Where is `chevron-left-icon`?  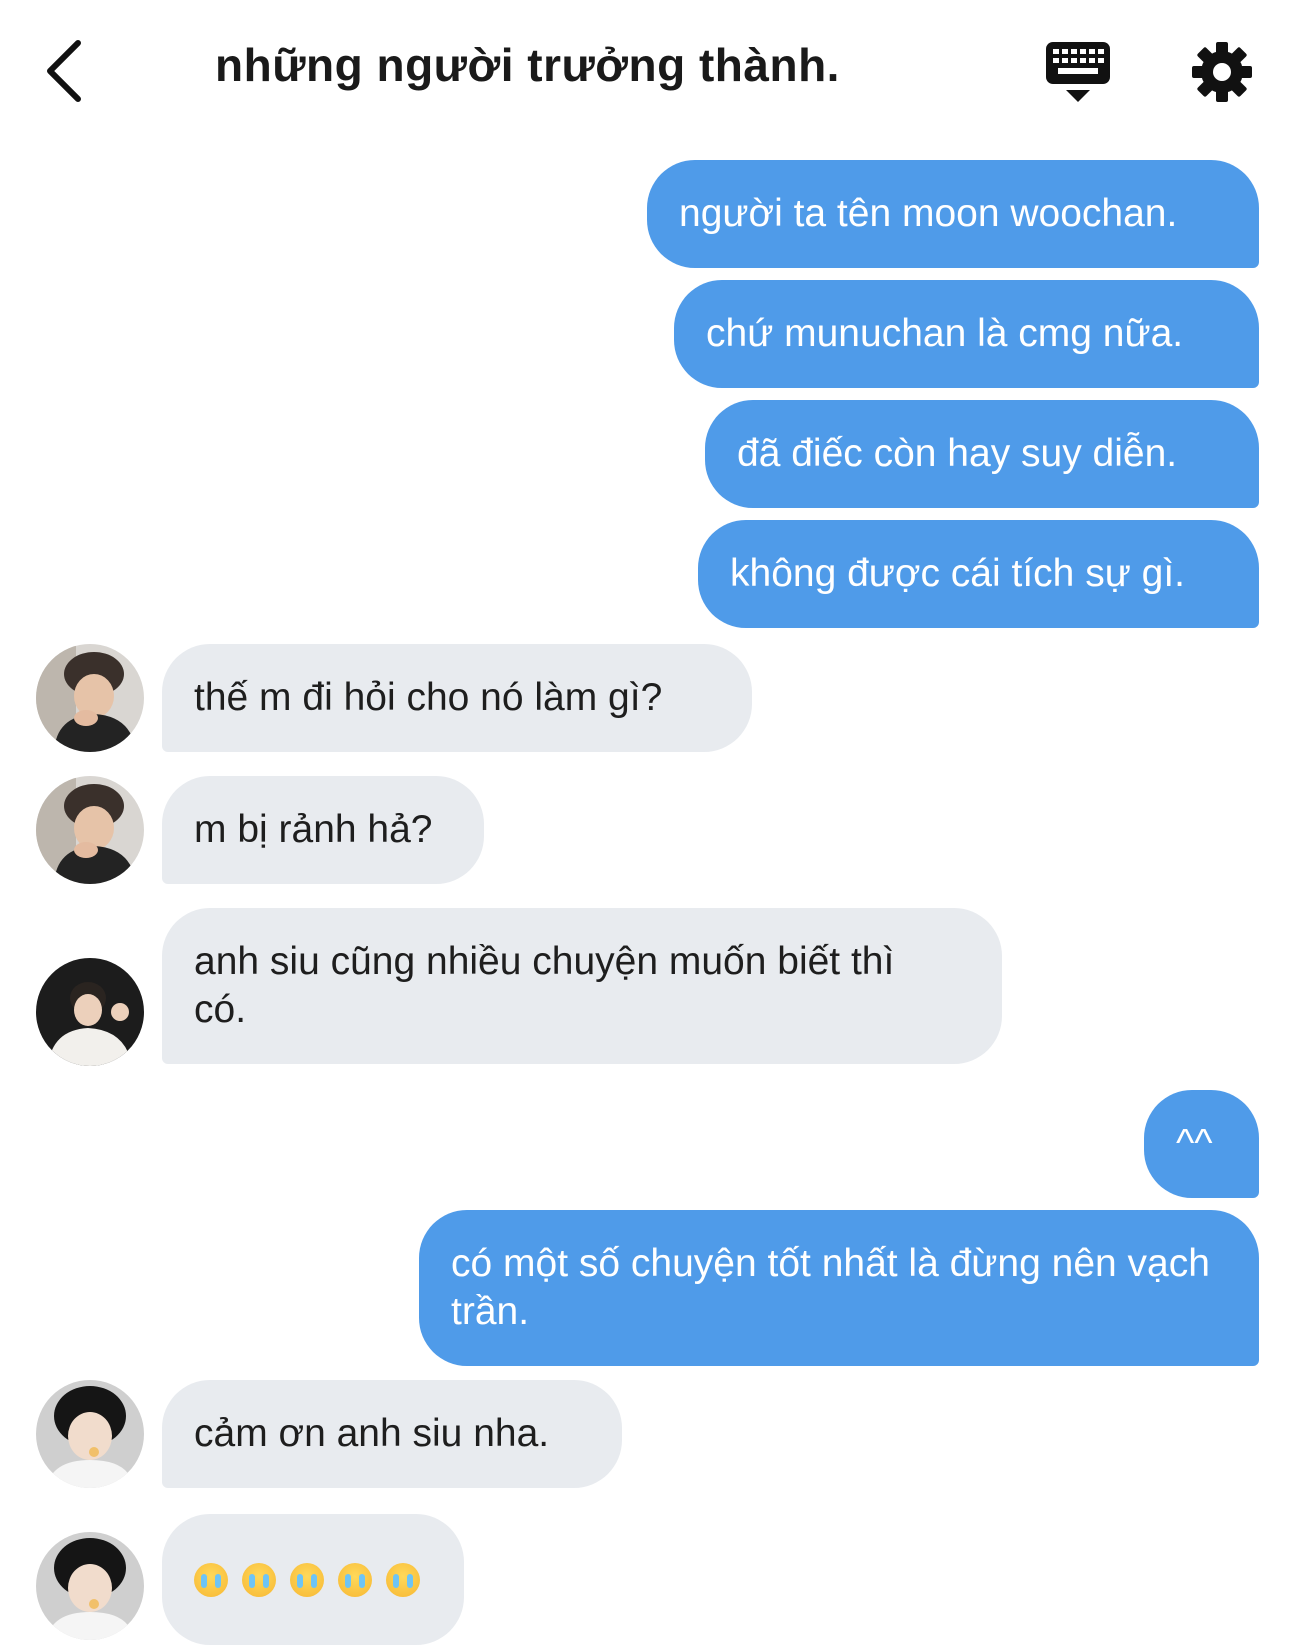
chevron-left-icon is located at coordinates (64, 71).